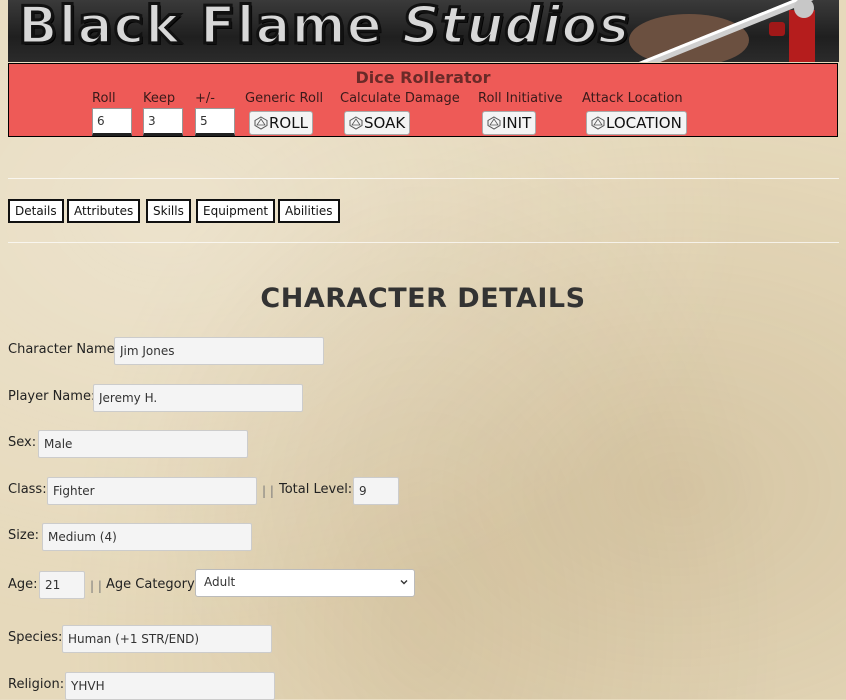  I want to click on site-banner: Black Flame Studios, so click(423, 31).